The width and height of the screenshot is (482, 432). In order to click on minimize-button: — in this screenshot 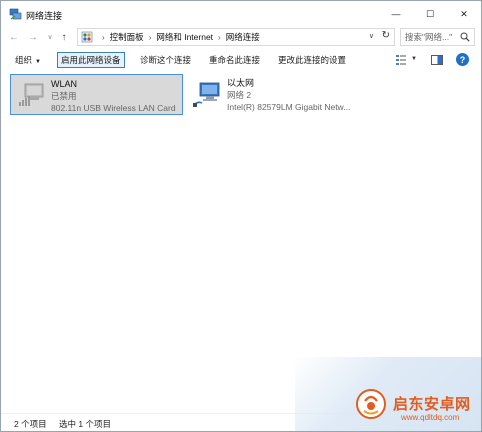, I will do `click(396, 14)`.